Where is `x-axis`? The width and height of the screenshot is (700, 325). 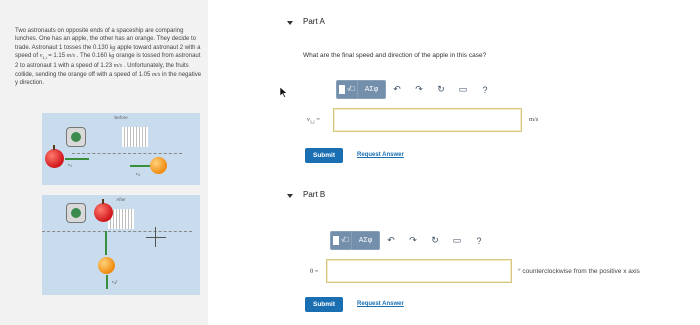
x-axis is located at coordinates (156, 237).